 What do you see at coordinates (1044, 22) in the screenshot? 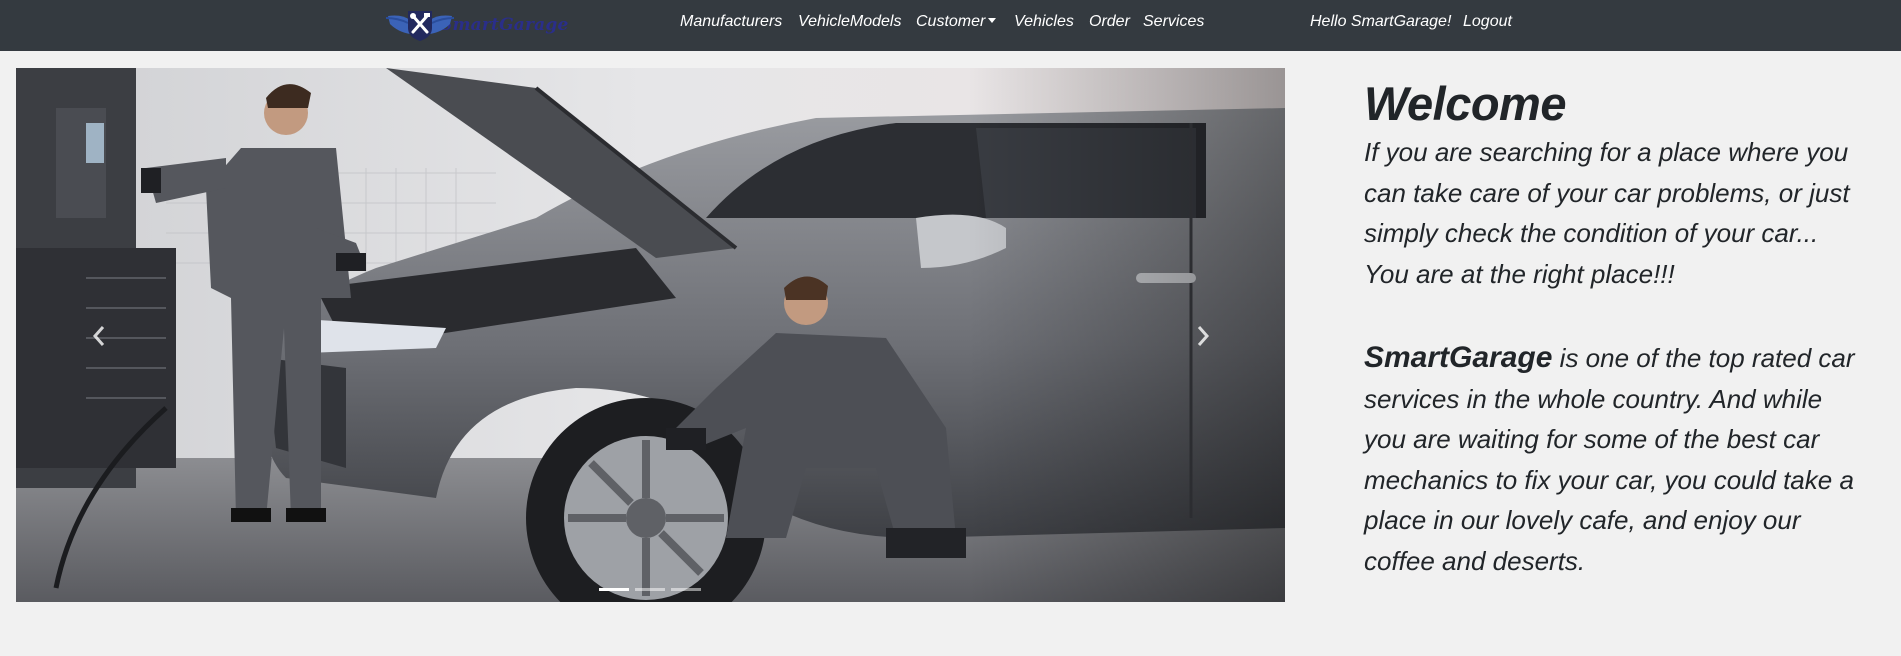
I see `nav-vehicles: Vehicles` at bounding box center [1044, 22].